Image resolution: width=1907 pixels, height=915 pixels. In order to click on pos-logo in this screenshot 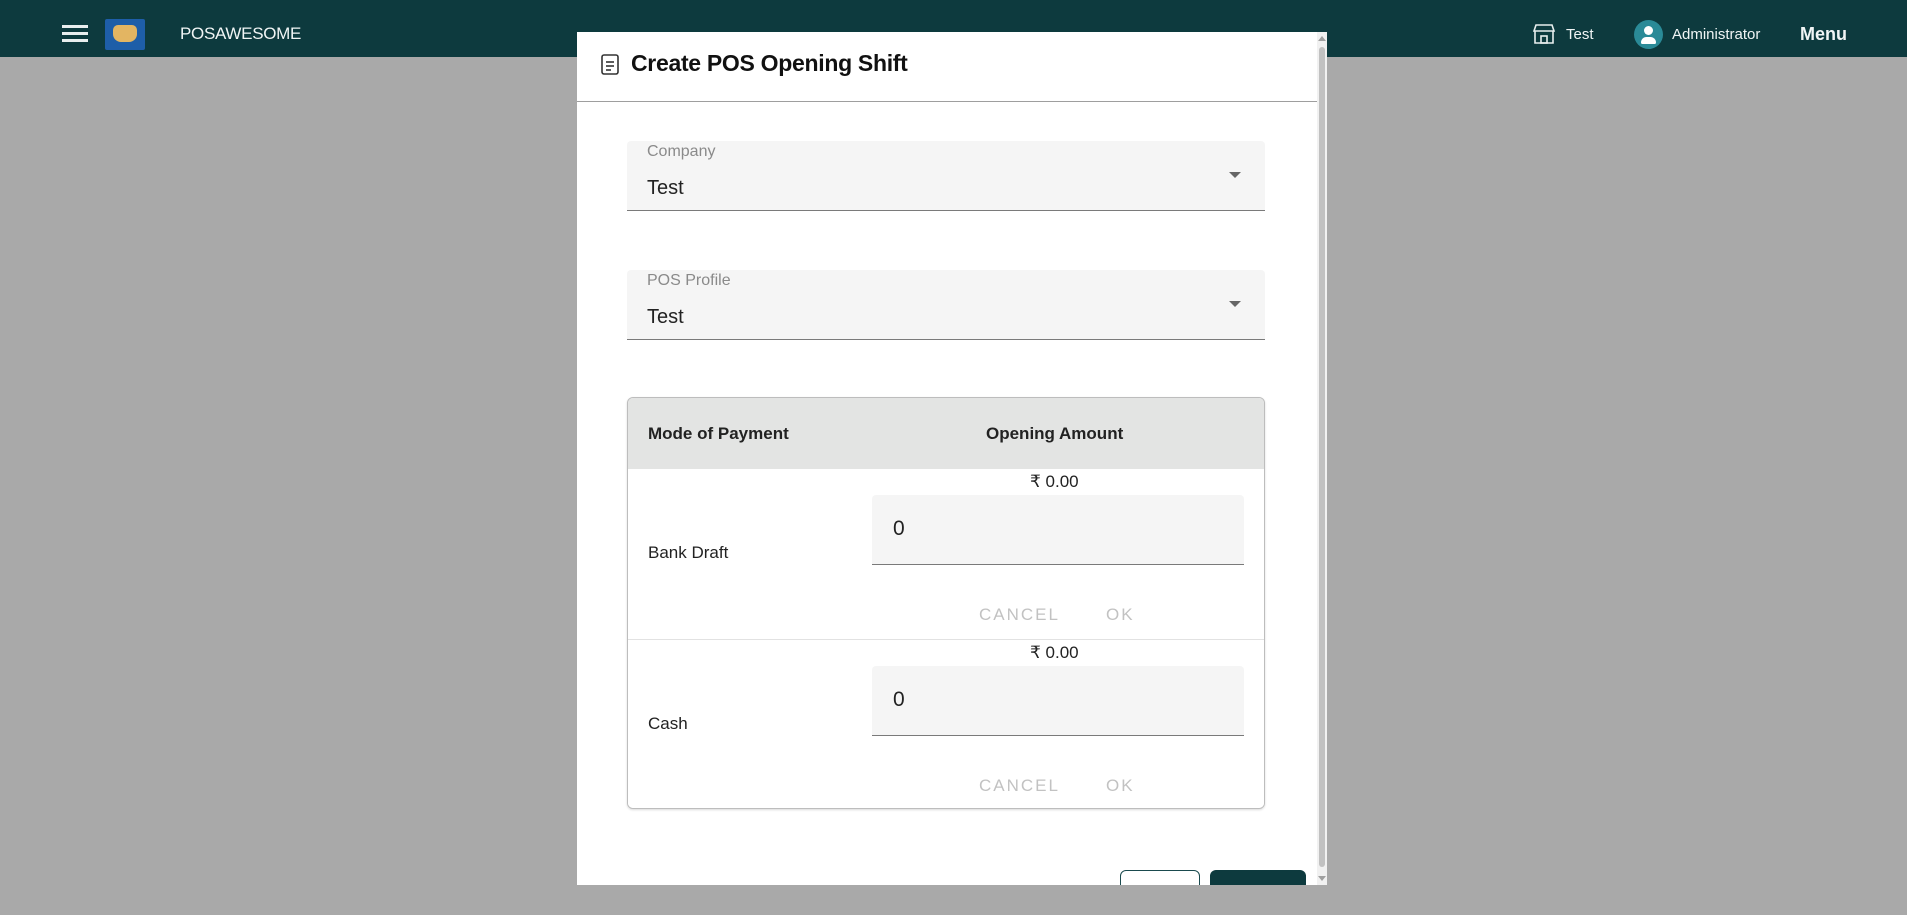, I will do `click(125, 34)`.